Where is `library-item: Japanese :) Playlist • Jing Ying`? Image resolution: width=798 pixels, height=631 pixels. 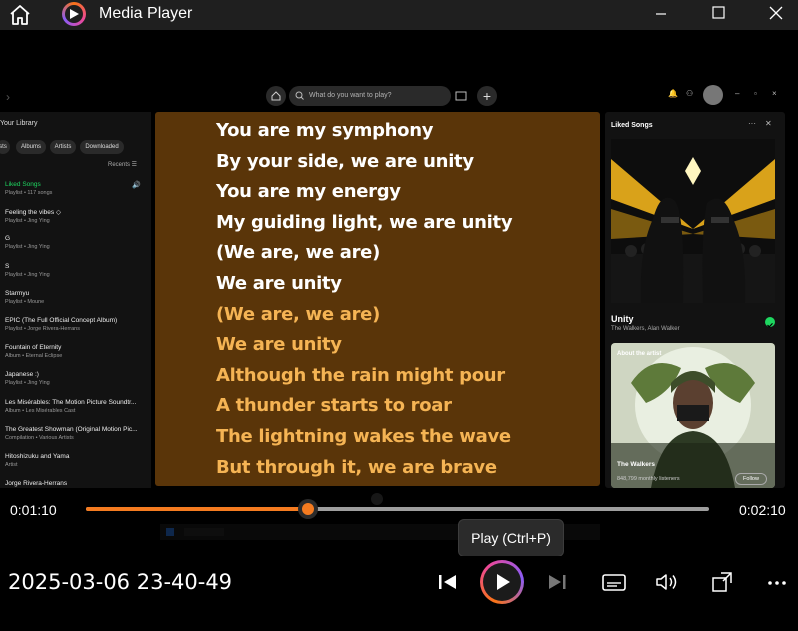 library-item: Japanese :) Playlist • Jing Ying is located at coordinates (77, 378).